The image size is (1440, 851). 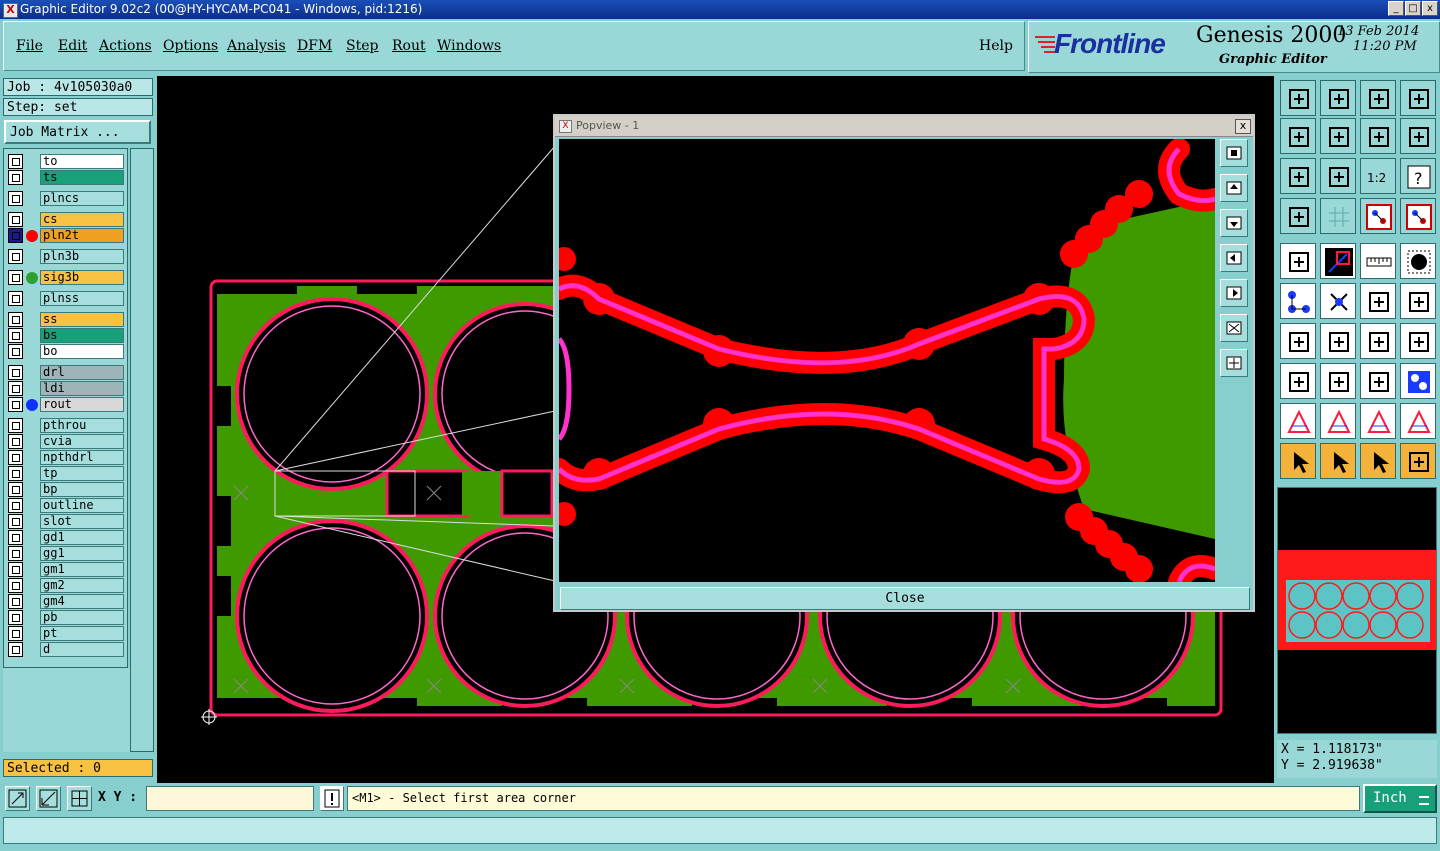 I want to click on menu-dfm: DFM, so click(x=314, y=46).